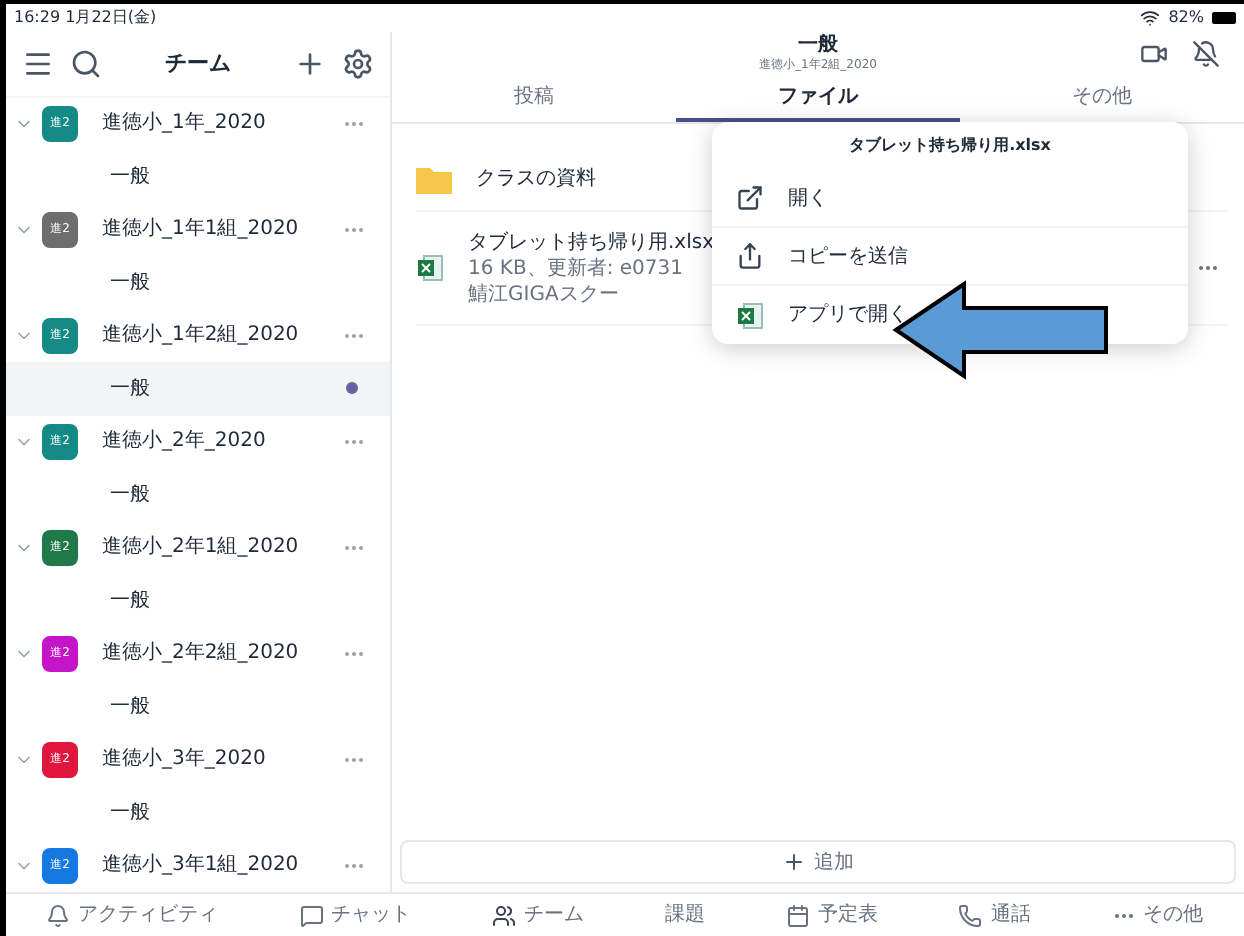 Image resolution: width=1244 pixels, height=936 pixels. What do you see at coordinates (970, 915) in the screenshot?
I see `phone-icon` at bounding box center [970, 915].